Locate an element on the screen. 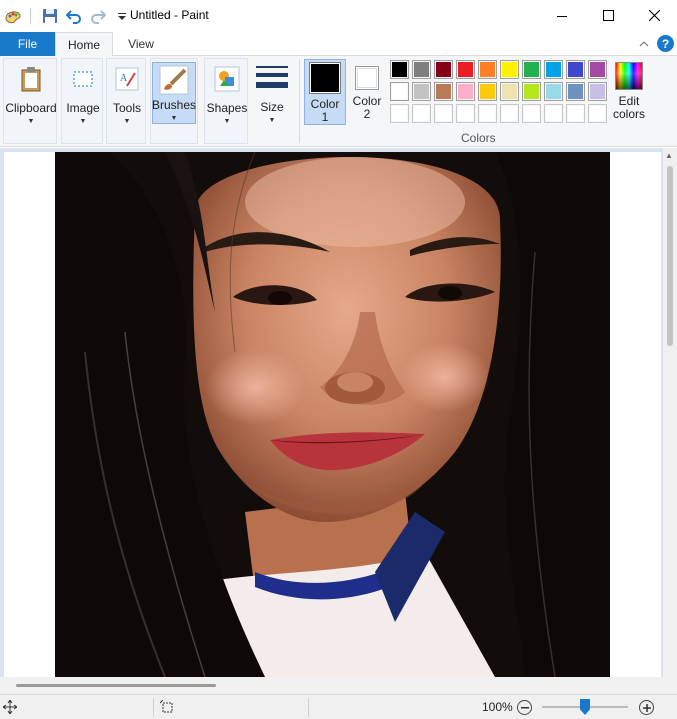 This screenshot has height=719, width=677. color1-label-line1: Color is located at coordinates (325, 104).